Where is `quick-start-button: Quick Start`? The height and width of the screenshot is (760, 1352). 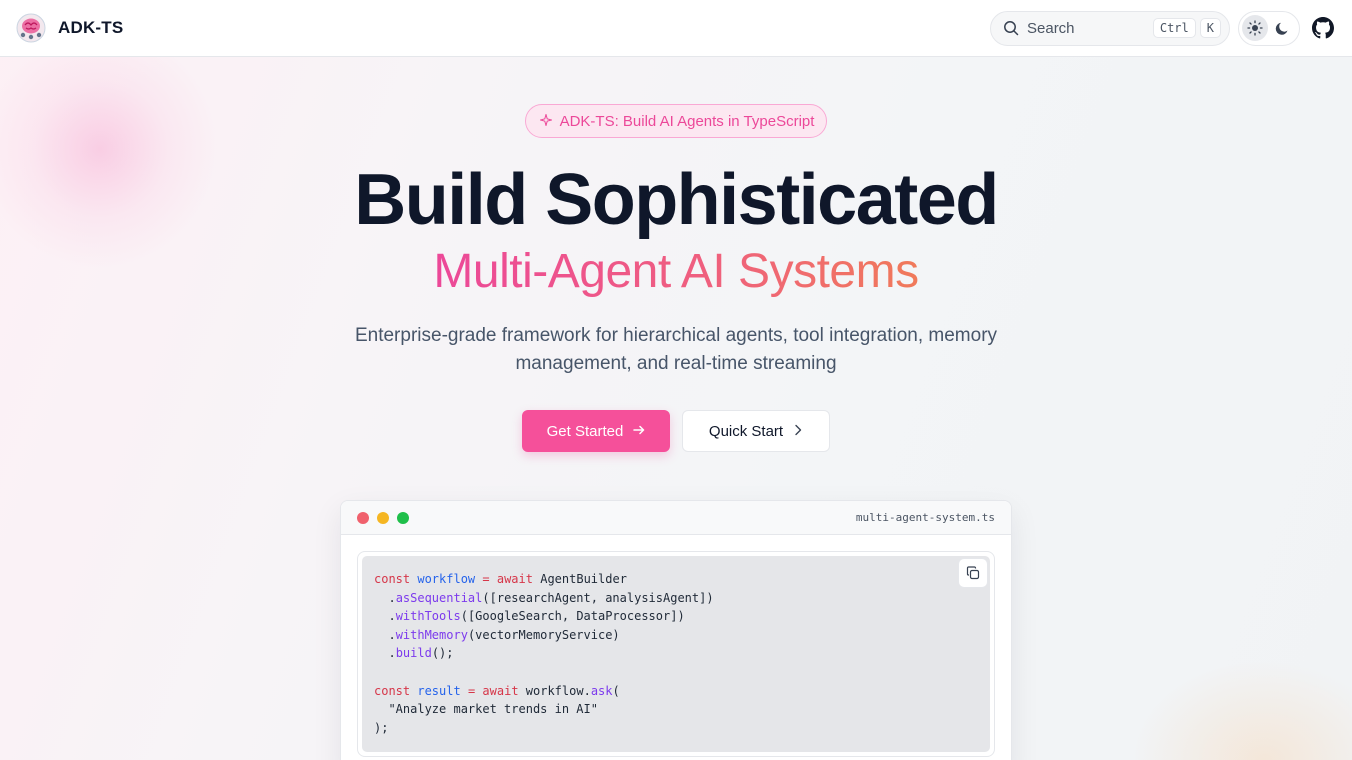 quick-start-button: Quick Start is located at coordinates (756, 431).